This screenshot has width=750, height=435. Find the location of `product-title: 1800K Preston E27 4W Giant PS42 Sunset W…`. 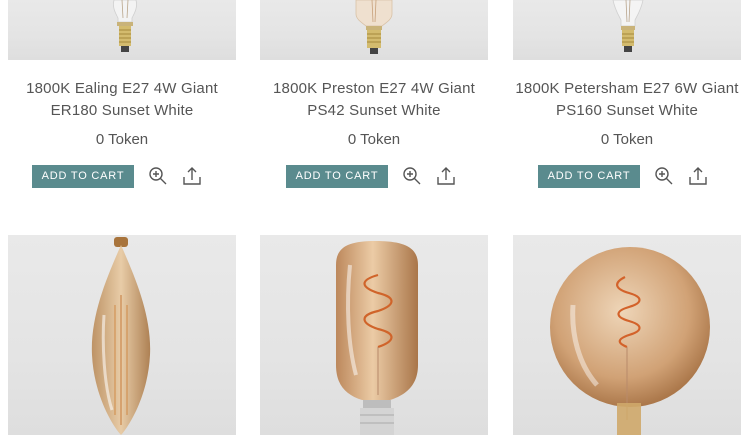

product-title: 1800K Preston E27 4W Giant PS42 Sunset W… is located at coordinates (374, 100).